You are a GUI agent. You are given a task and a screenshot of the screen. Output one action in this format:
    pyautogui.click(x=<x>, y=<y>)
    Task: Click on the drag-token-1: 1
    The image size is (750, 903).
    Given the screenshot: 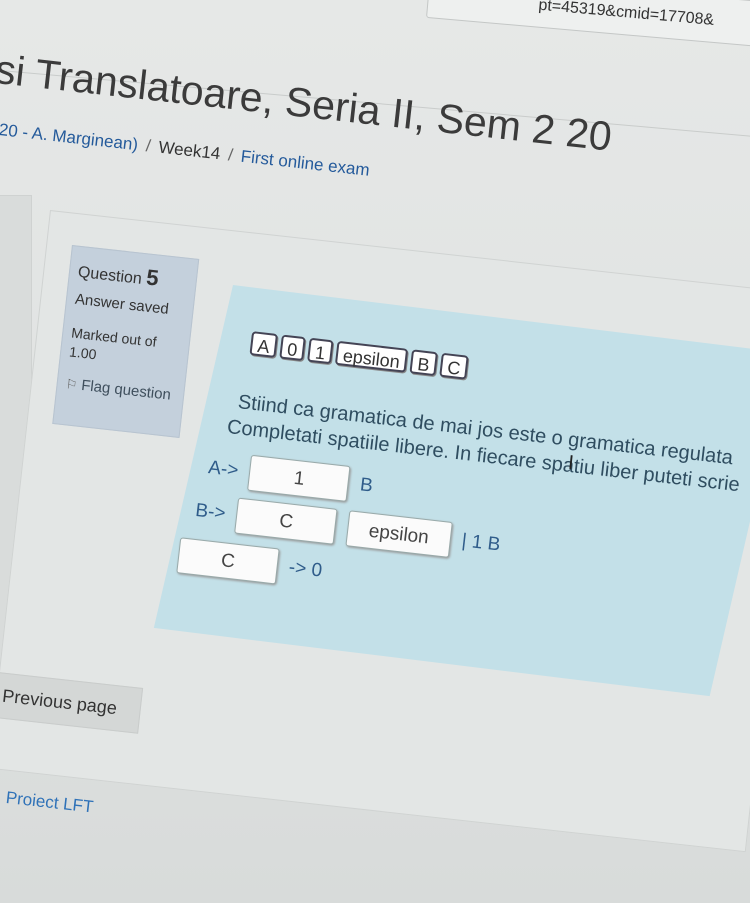 What is the action you would take?
    pyautogui.click(x=320, y=351)
    